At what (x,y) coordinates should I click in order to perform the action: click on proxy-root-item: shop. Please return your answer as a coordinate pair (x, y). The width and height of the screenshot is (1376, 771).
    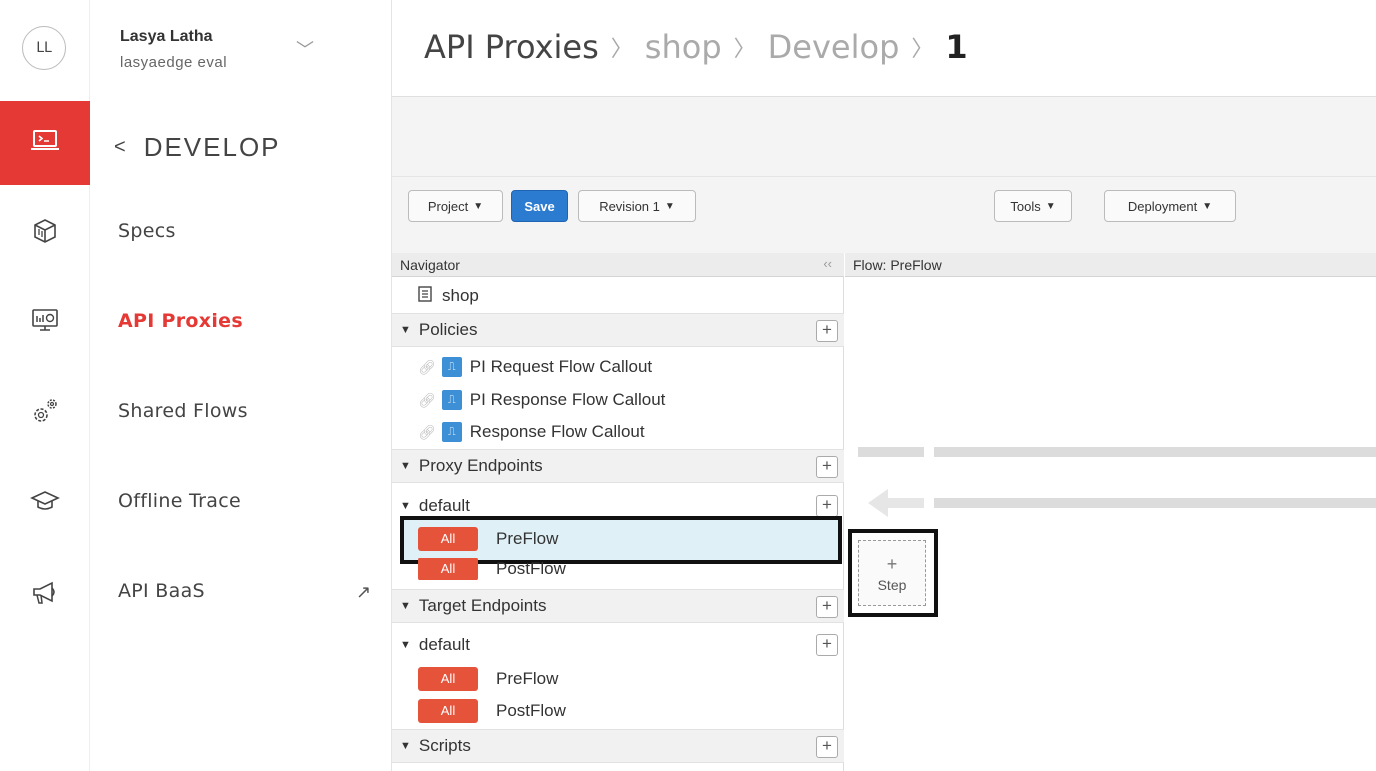
    Looking at the image, I should click on (618, 296).